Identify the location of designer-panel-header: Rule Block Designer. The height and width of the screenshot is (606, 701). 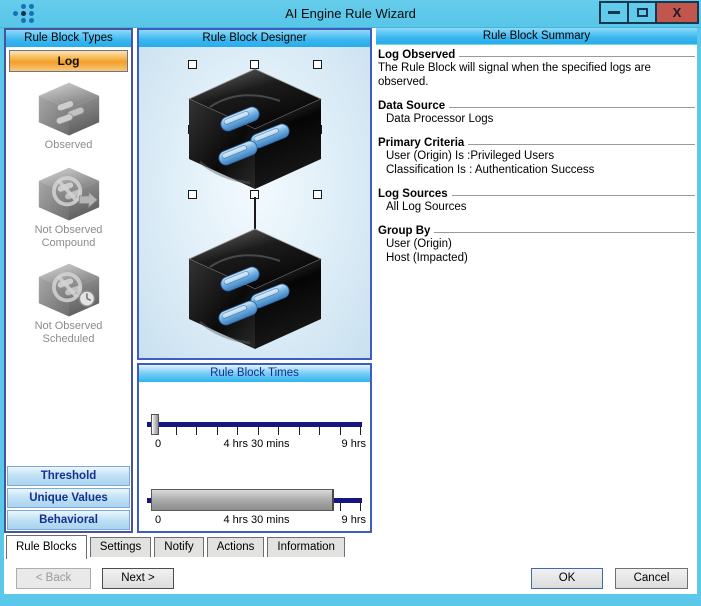
(254, 38).